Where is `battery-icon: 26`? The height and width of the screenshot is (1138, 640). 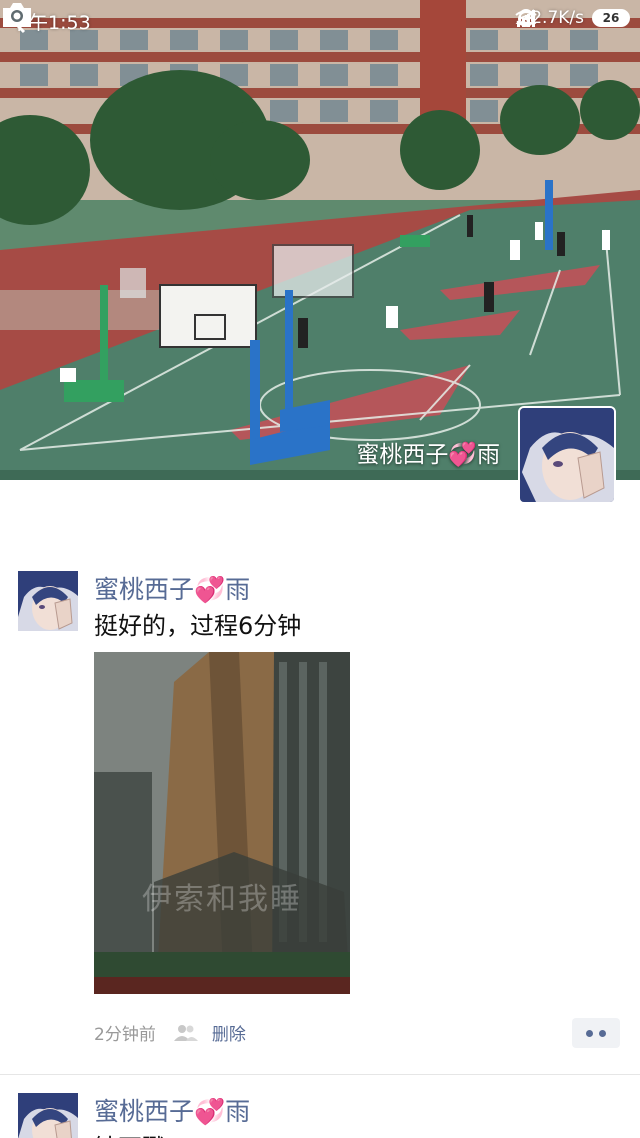 battery-icon: 26 is located at coordinates (611, 18).